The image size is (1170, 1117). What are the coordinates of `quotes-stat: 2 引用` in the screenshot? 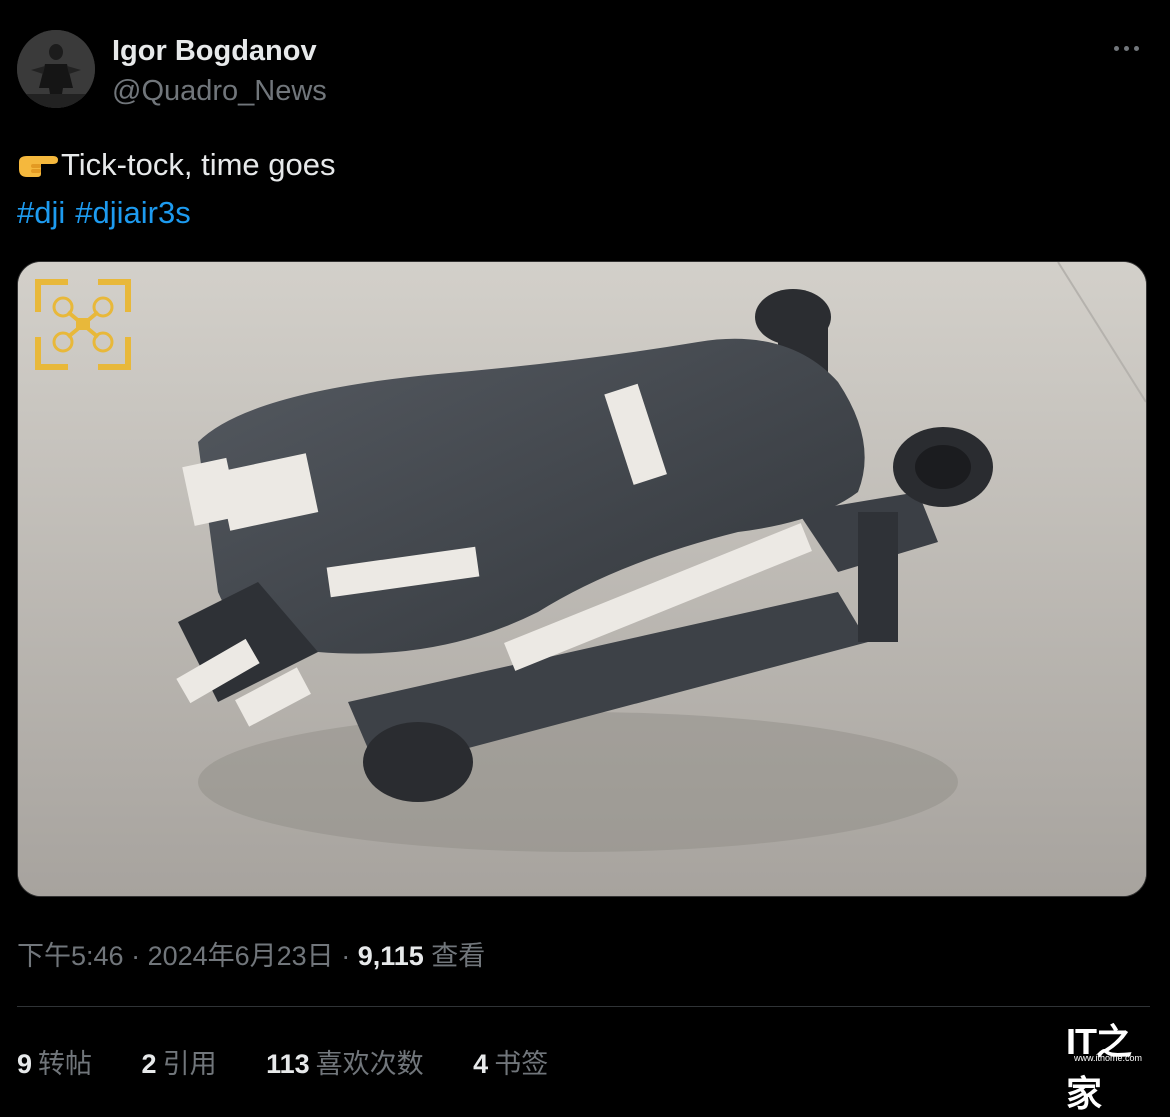 It's located at (179, 1061).